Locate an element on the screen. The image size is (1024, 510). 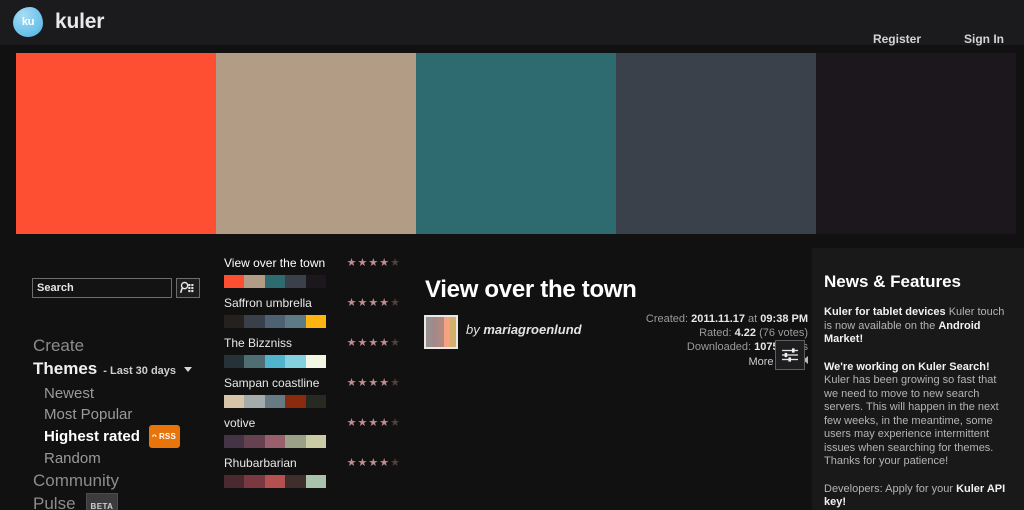
theme-row-header: Rhubarbarian ★ ★ ★ ★ ★ is located at coordinates (312, 463).